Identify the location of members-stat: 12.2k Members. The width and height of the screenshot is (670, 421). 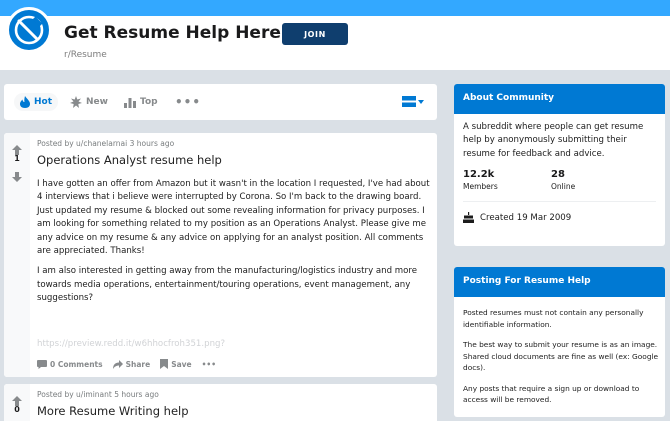
(480, 180).